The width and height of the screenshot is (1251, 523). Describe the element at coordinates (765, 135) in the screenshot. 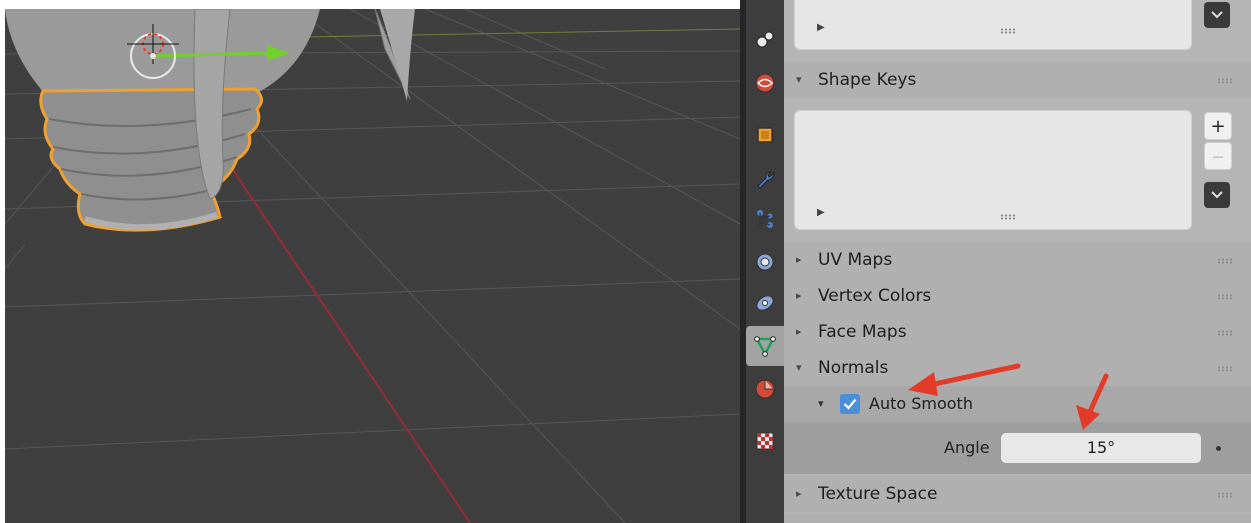

I see `object-tab-icon` at that location.